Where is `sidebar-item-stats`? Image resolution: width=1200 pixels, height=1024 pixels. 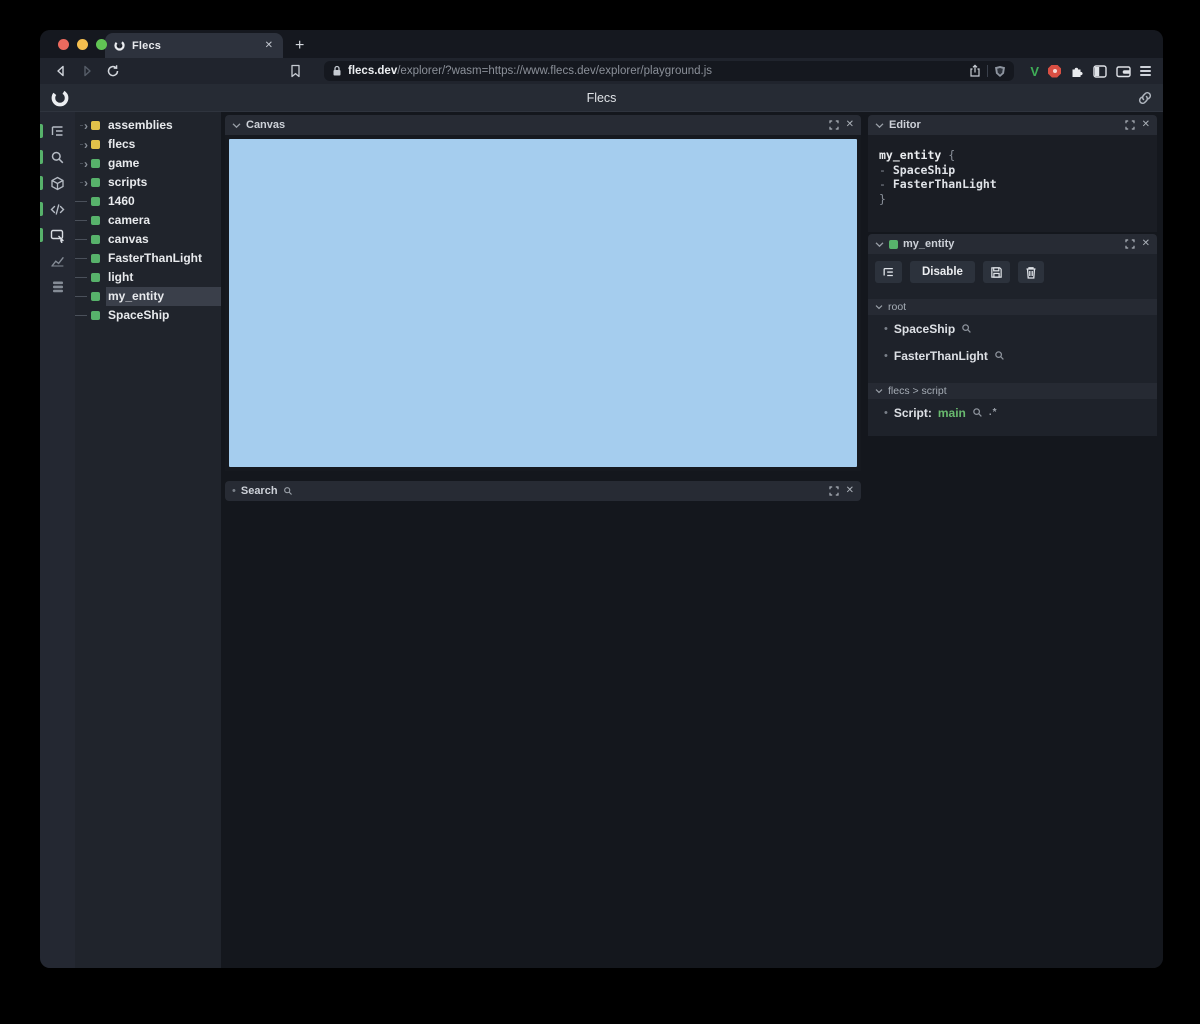
sidebar-item-stats is located at coordinates (57, 261).